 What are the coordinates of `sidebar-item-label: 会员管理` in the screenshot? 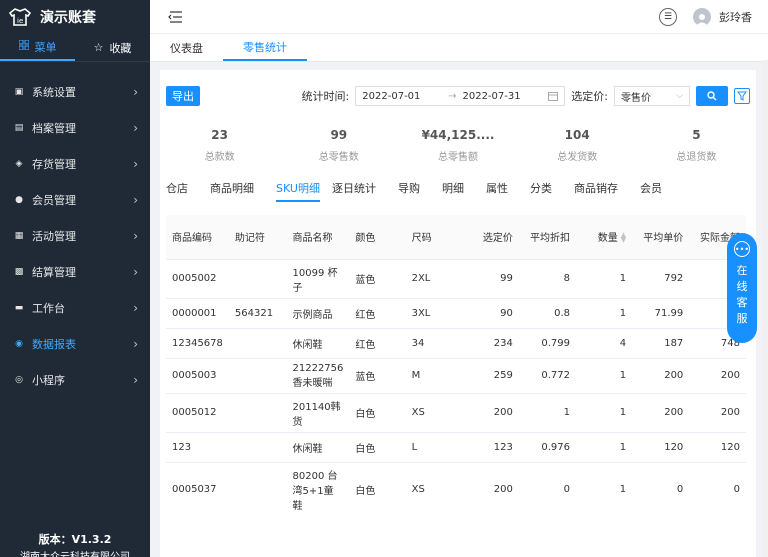 It's located at (54, 200).